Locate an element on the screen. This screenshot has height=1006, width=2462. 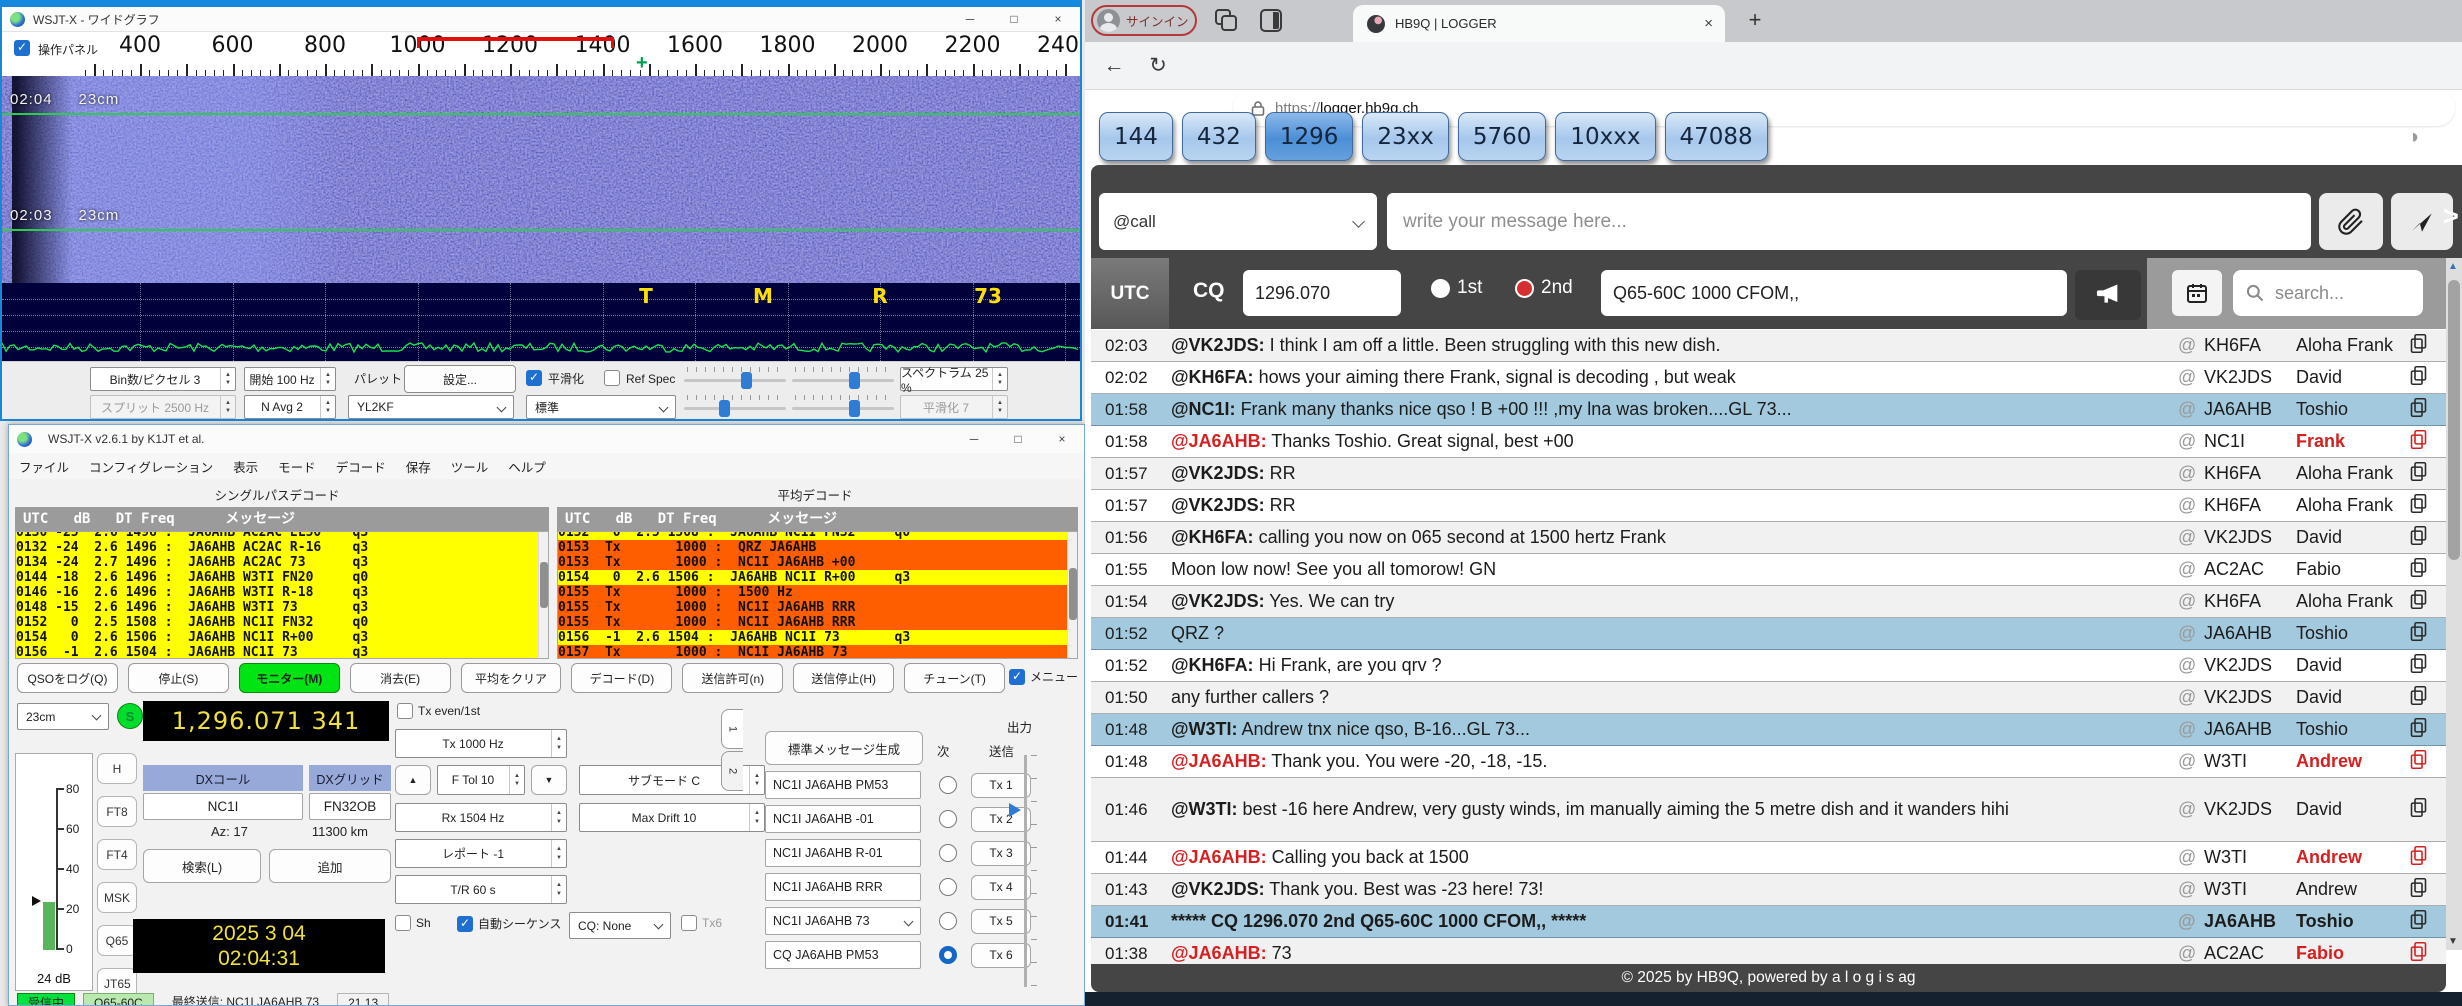
tab-2: 2 is located at coordinates (732, 771).